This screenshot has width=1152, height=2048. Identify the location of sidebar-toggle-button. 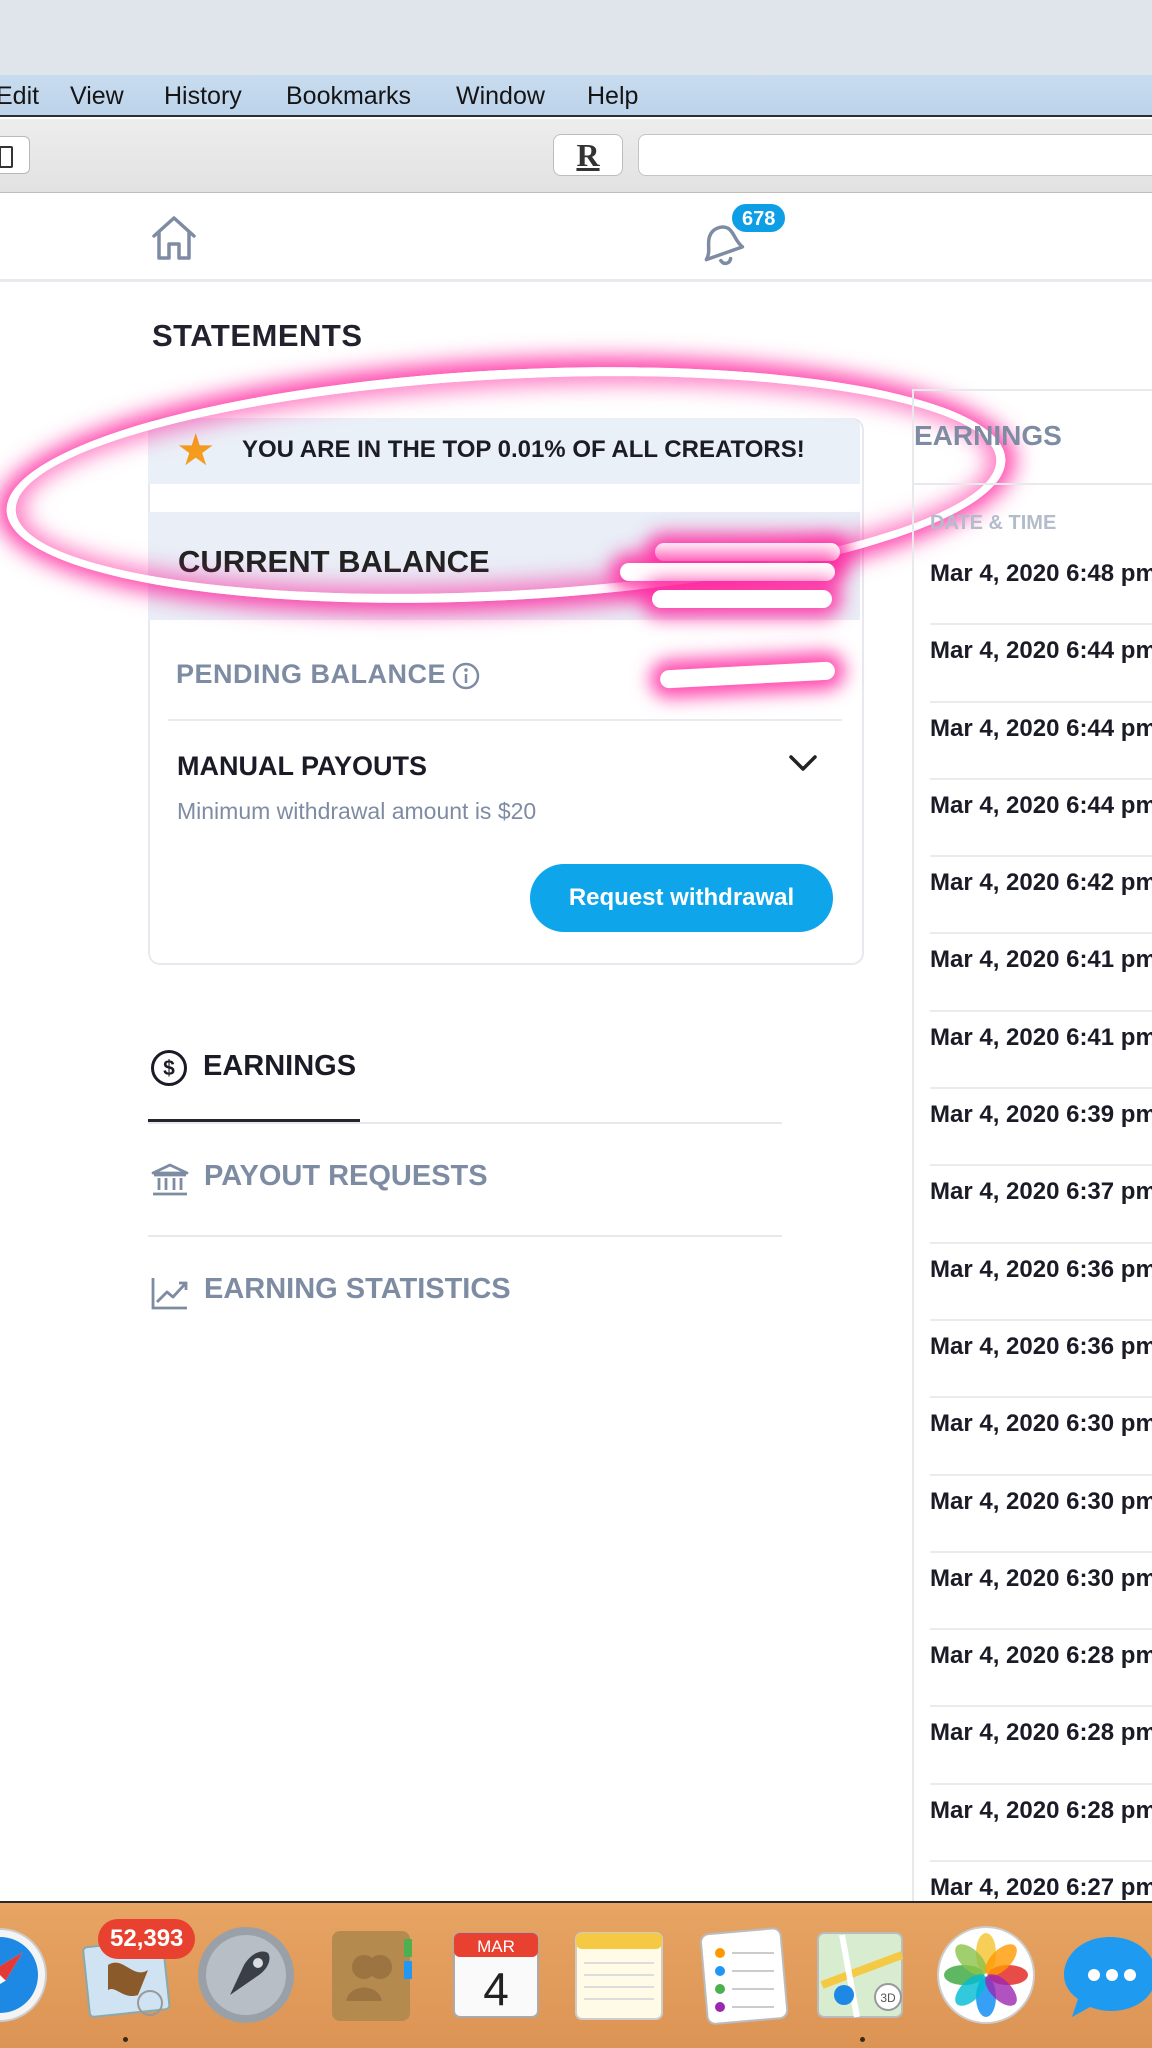
(15, 155).